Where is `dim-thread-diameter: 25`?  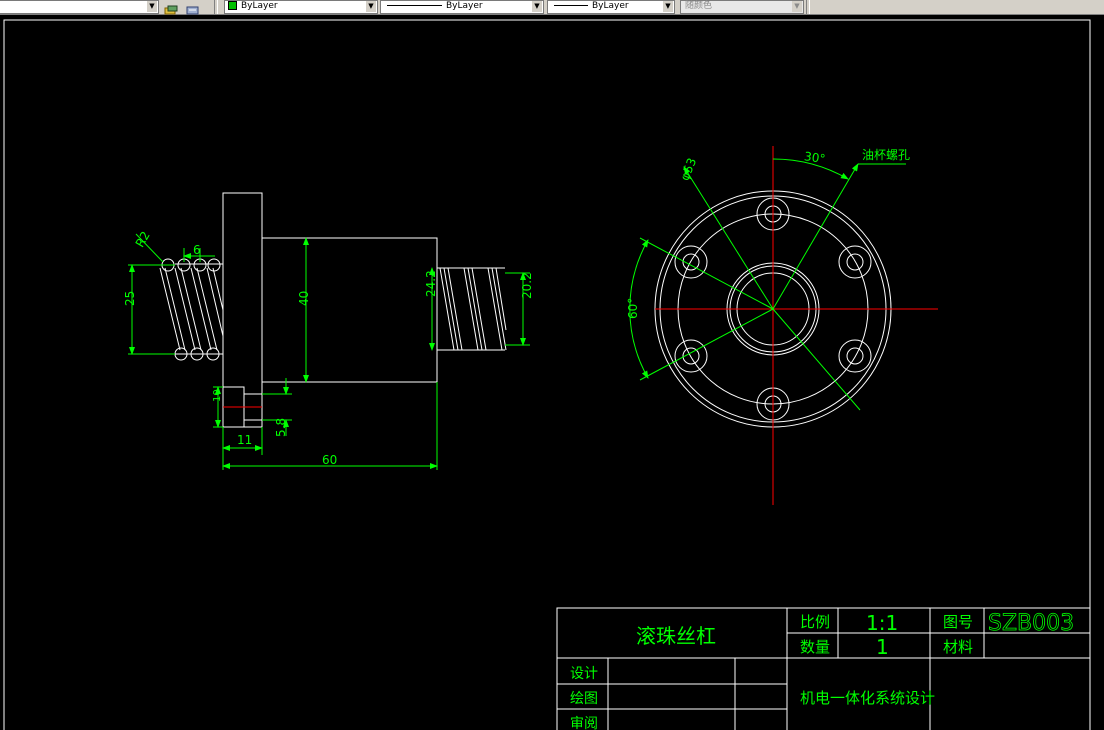 dim-thread-diameter: 25 is located at coordinates (130, 298).